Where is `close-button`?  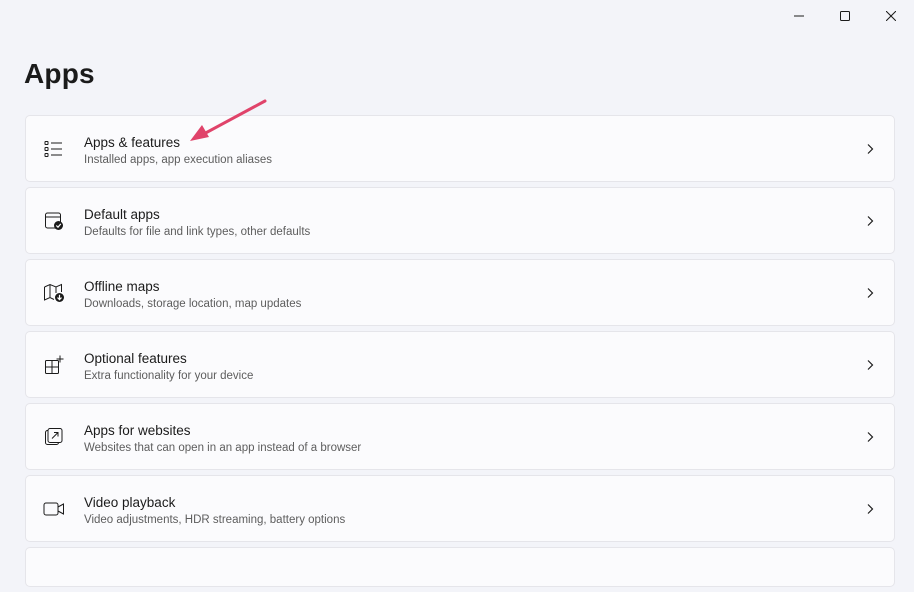
close-button is located at coordinates (891, 16).